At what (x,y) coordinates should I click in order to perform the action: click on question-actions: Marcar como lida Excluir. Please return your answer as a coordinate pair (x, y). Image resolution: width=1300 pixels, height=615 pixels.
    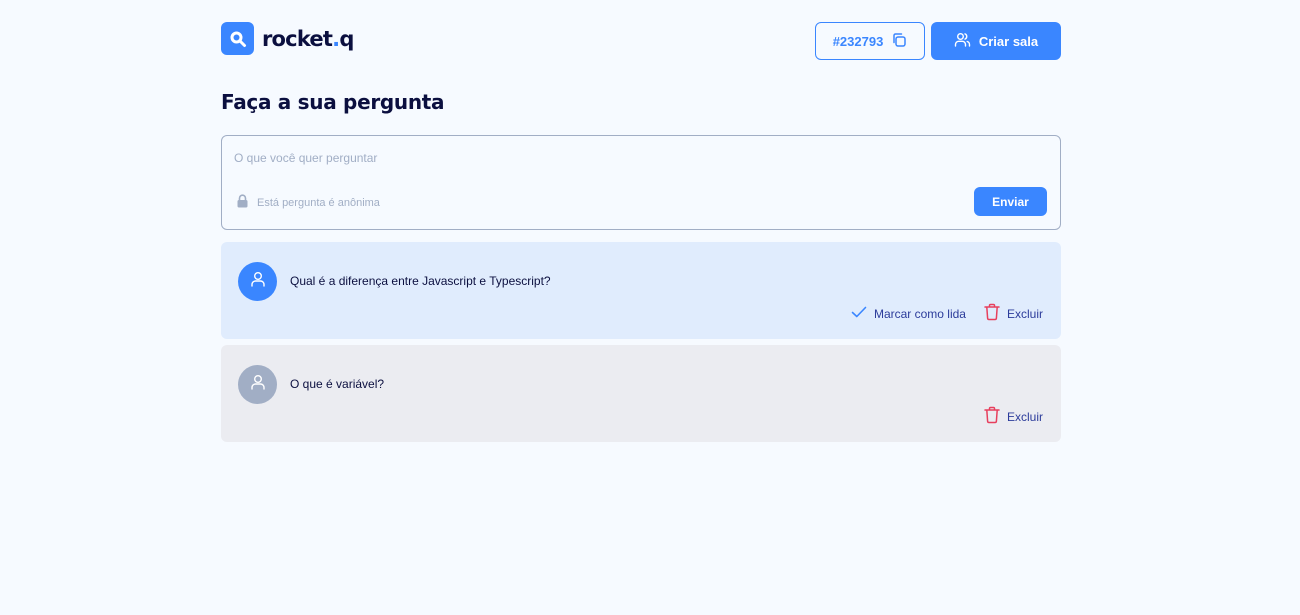
    Looking at the image, I should click on (947, 313).